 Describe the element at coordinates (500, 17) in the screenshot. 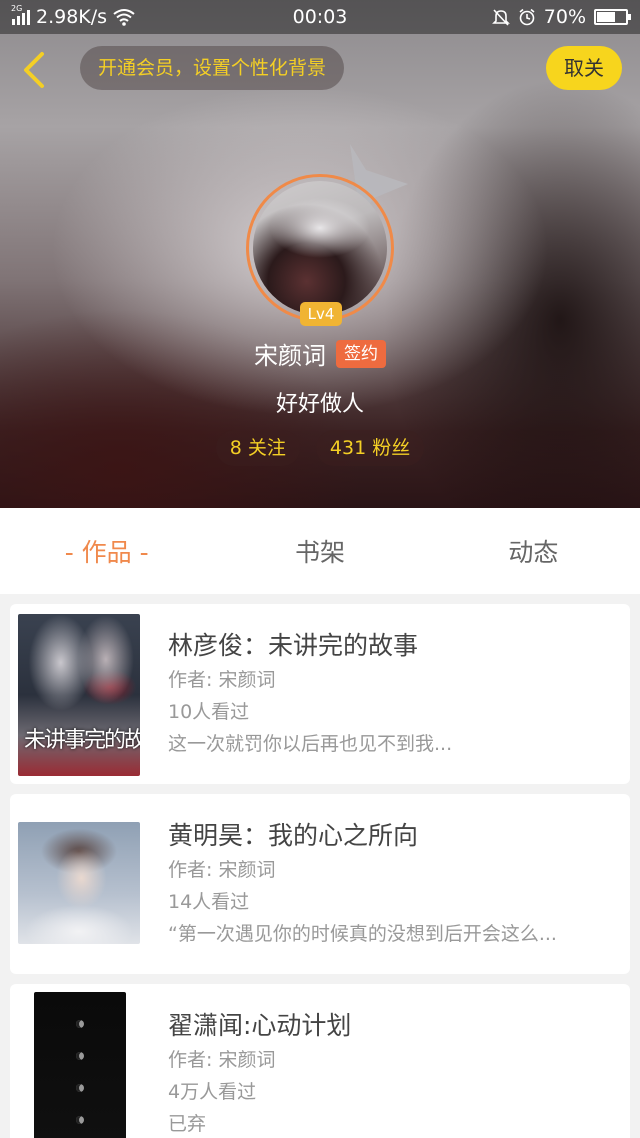

I see `mute-bell-icon` at that location.